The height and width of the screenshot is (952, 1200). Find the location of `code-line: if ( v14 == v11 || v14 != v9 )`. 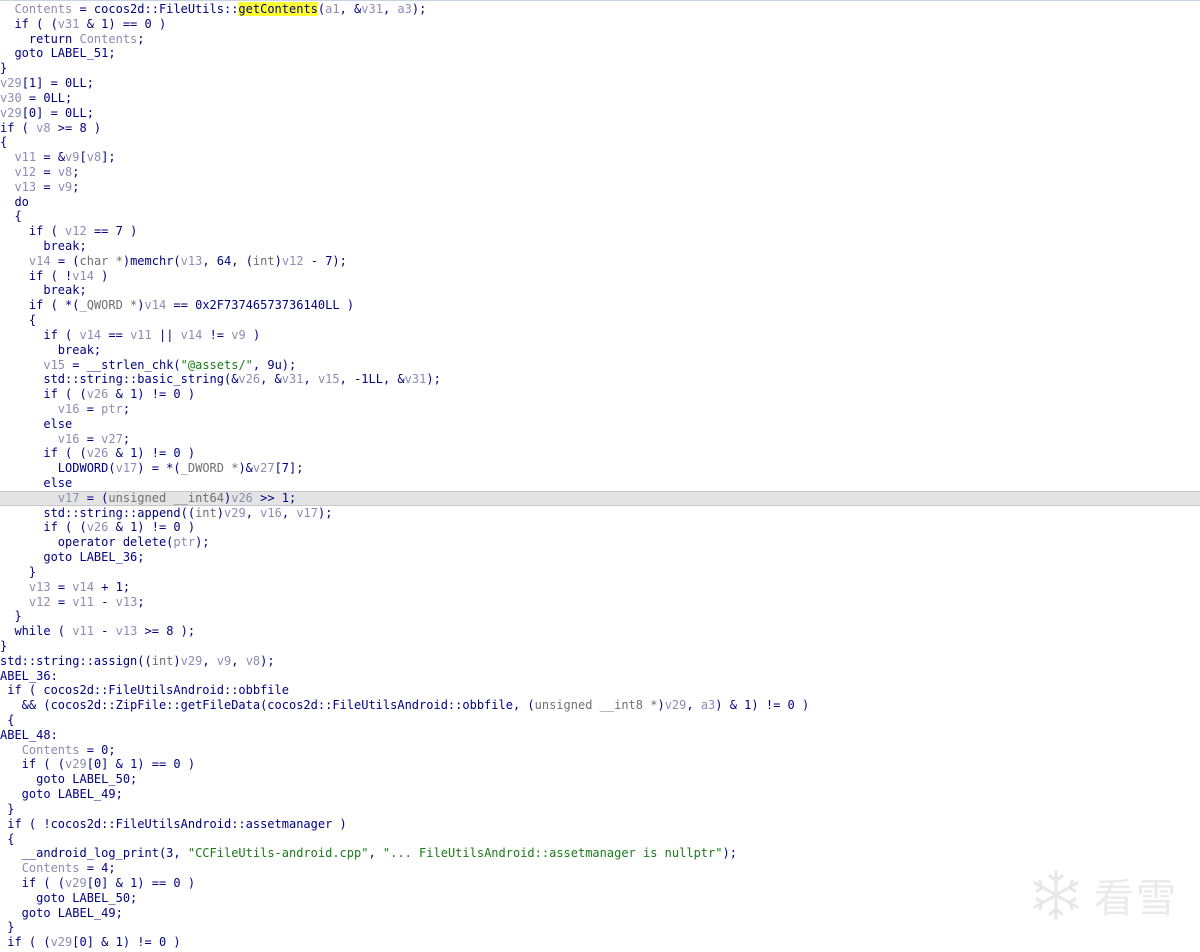

code-line: if ( v14 == v11 || v14 != v9 ) is located at coordinates (600, 335).